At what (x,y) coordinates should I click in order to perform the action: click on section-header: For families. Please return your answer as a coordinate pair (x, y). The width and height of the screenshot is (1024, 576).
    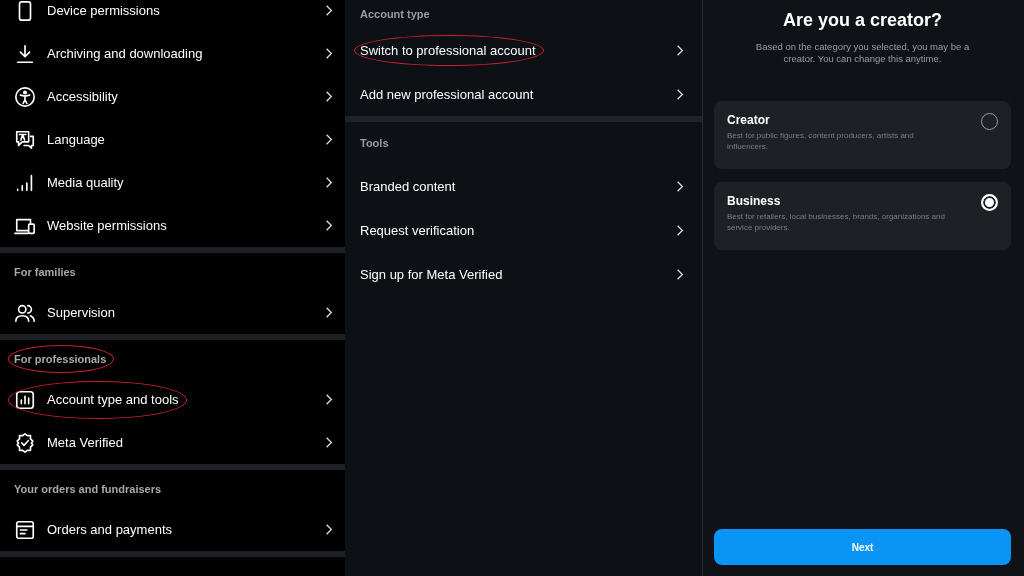
    Looking at the image, I should click on (45, 272).